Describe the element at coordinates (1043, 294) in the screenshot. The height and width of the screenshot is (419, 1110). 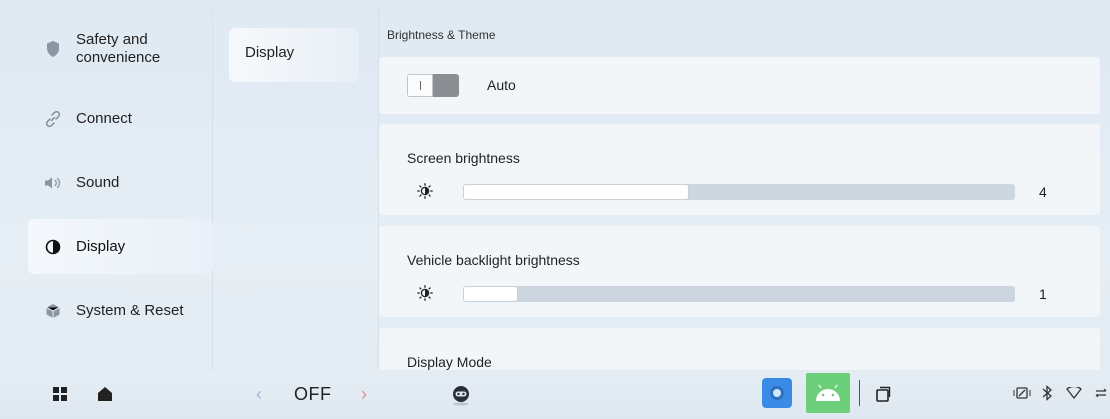
I see `vehicle-backlight-value: 1` at that location.